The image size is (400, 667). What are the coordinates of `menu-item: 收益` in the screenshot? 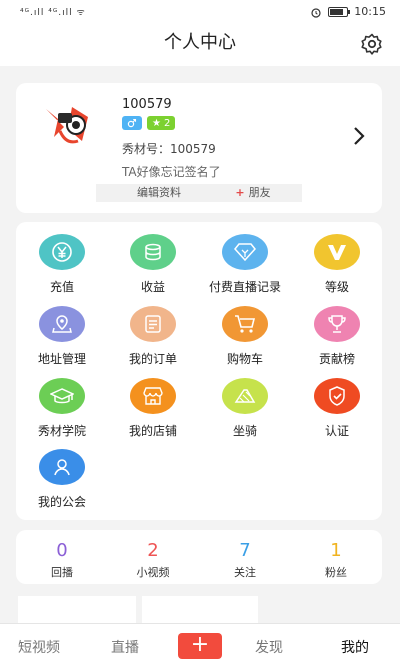 It's located at (153, 264).